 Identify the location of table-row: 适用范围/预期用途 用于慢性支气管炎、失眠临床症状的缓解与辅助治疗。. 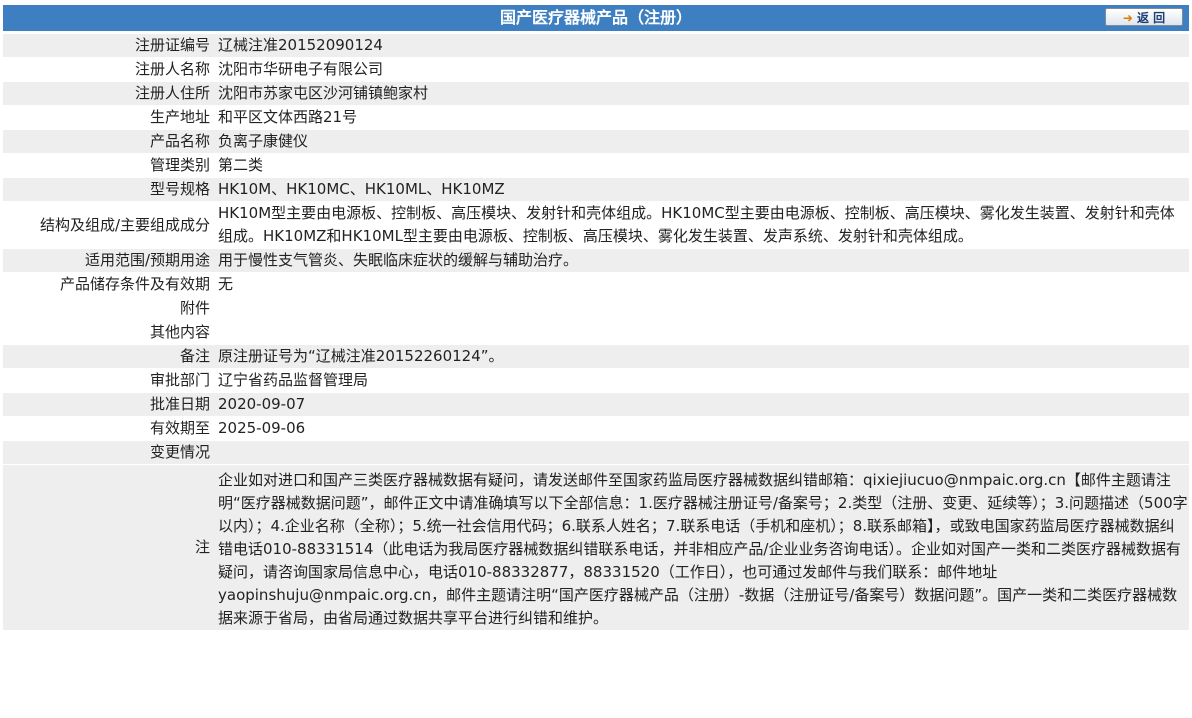
(596, 260).